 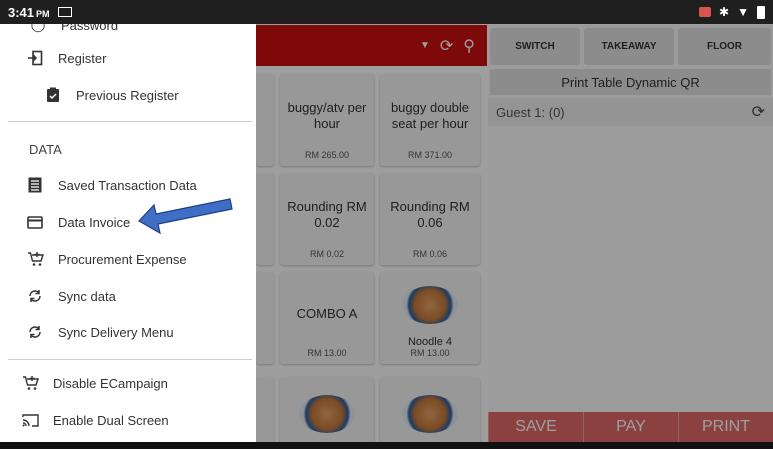 I want to click on drawer-item-procurement-expense: Procurement Expense, so click(x=128, y=259).